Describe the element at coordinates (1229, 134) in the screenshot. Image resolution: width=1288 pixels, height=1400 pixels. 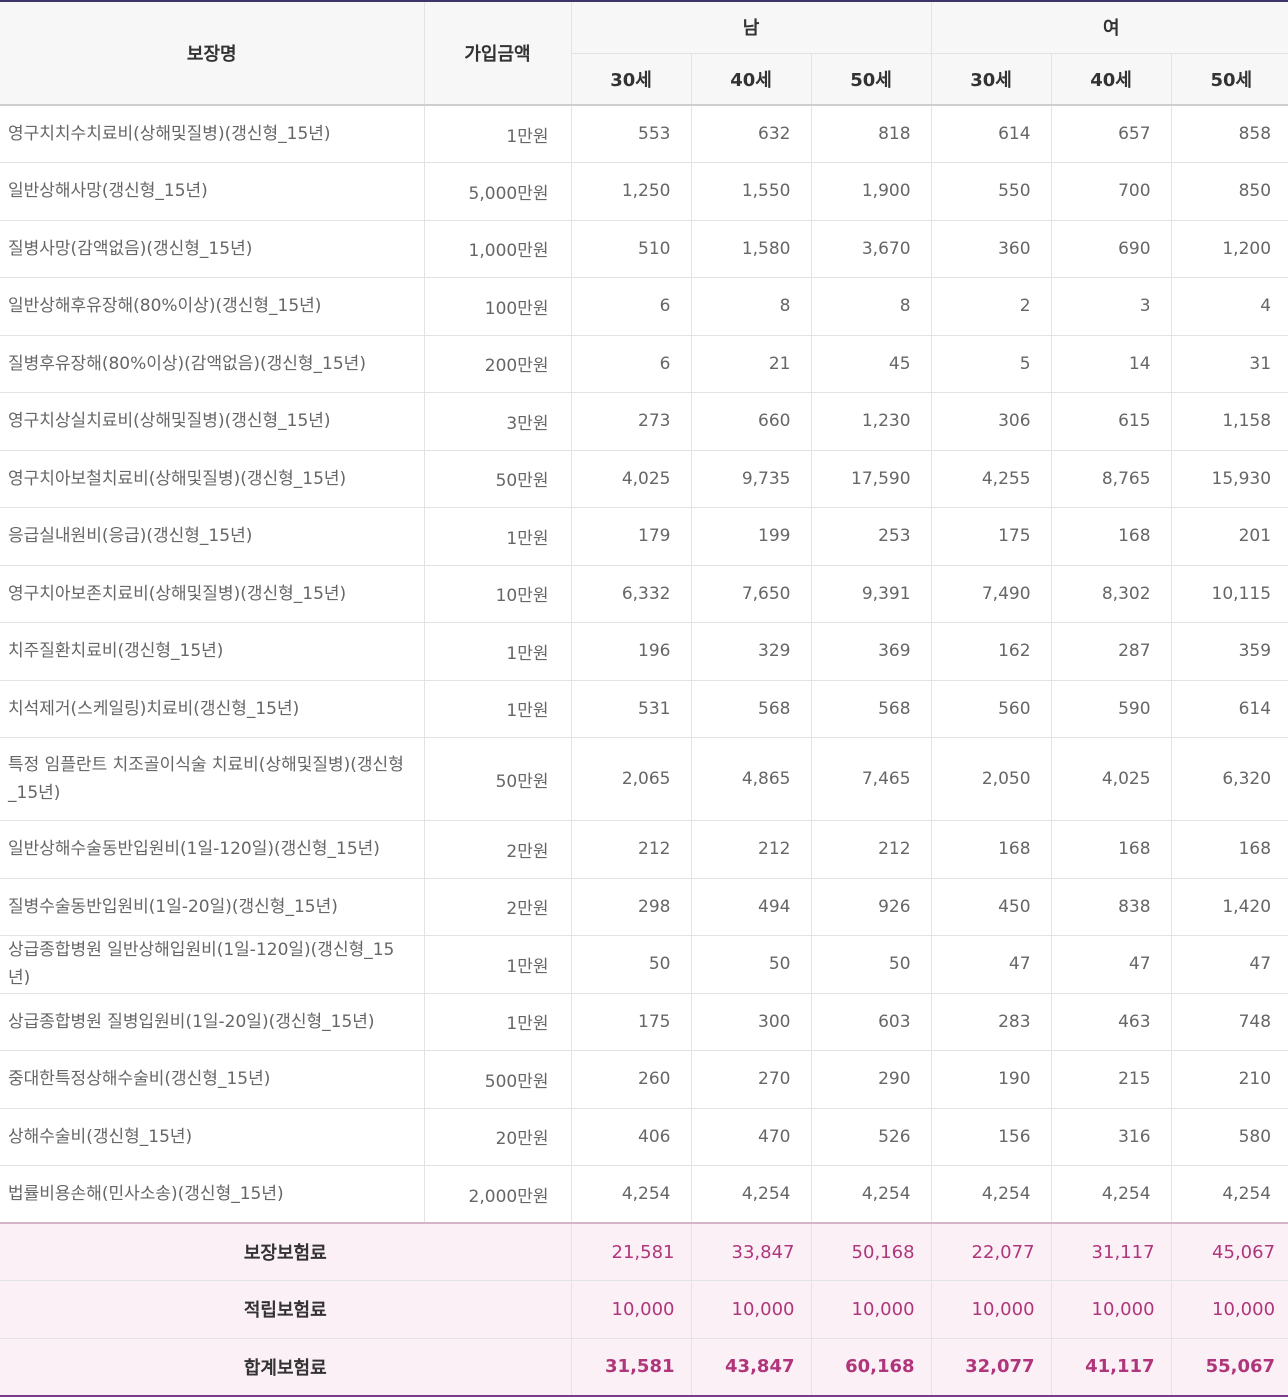
I see `premium-cell: 858` at that location.